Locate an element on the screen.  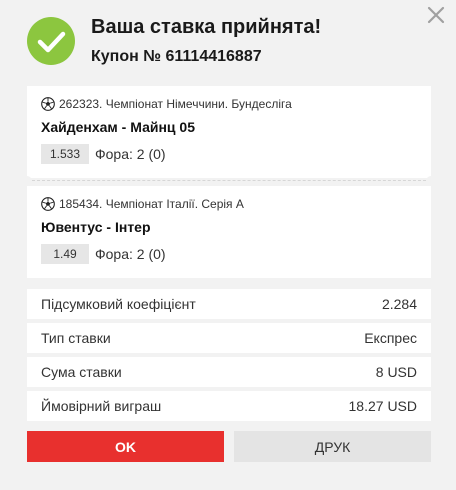
close-button is located at coordinates (436, 15).